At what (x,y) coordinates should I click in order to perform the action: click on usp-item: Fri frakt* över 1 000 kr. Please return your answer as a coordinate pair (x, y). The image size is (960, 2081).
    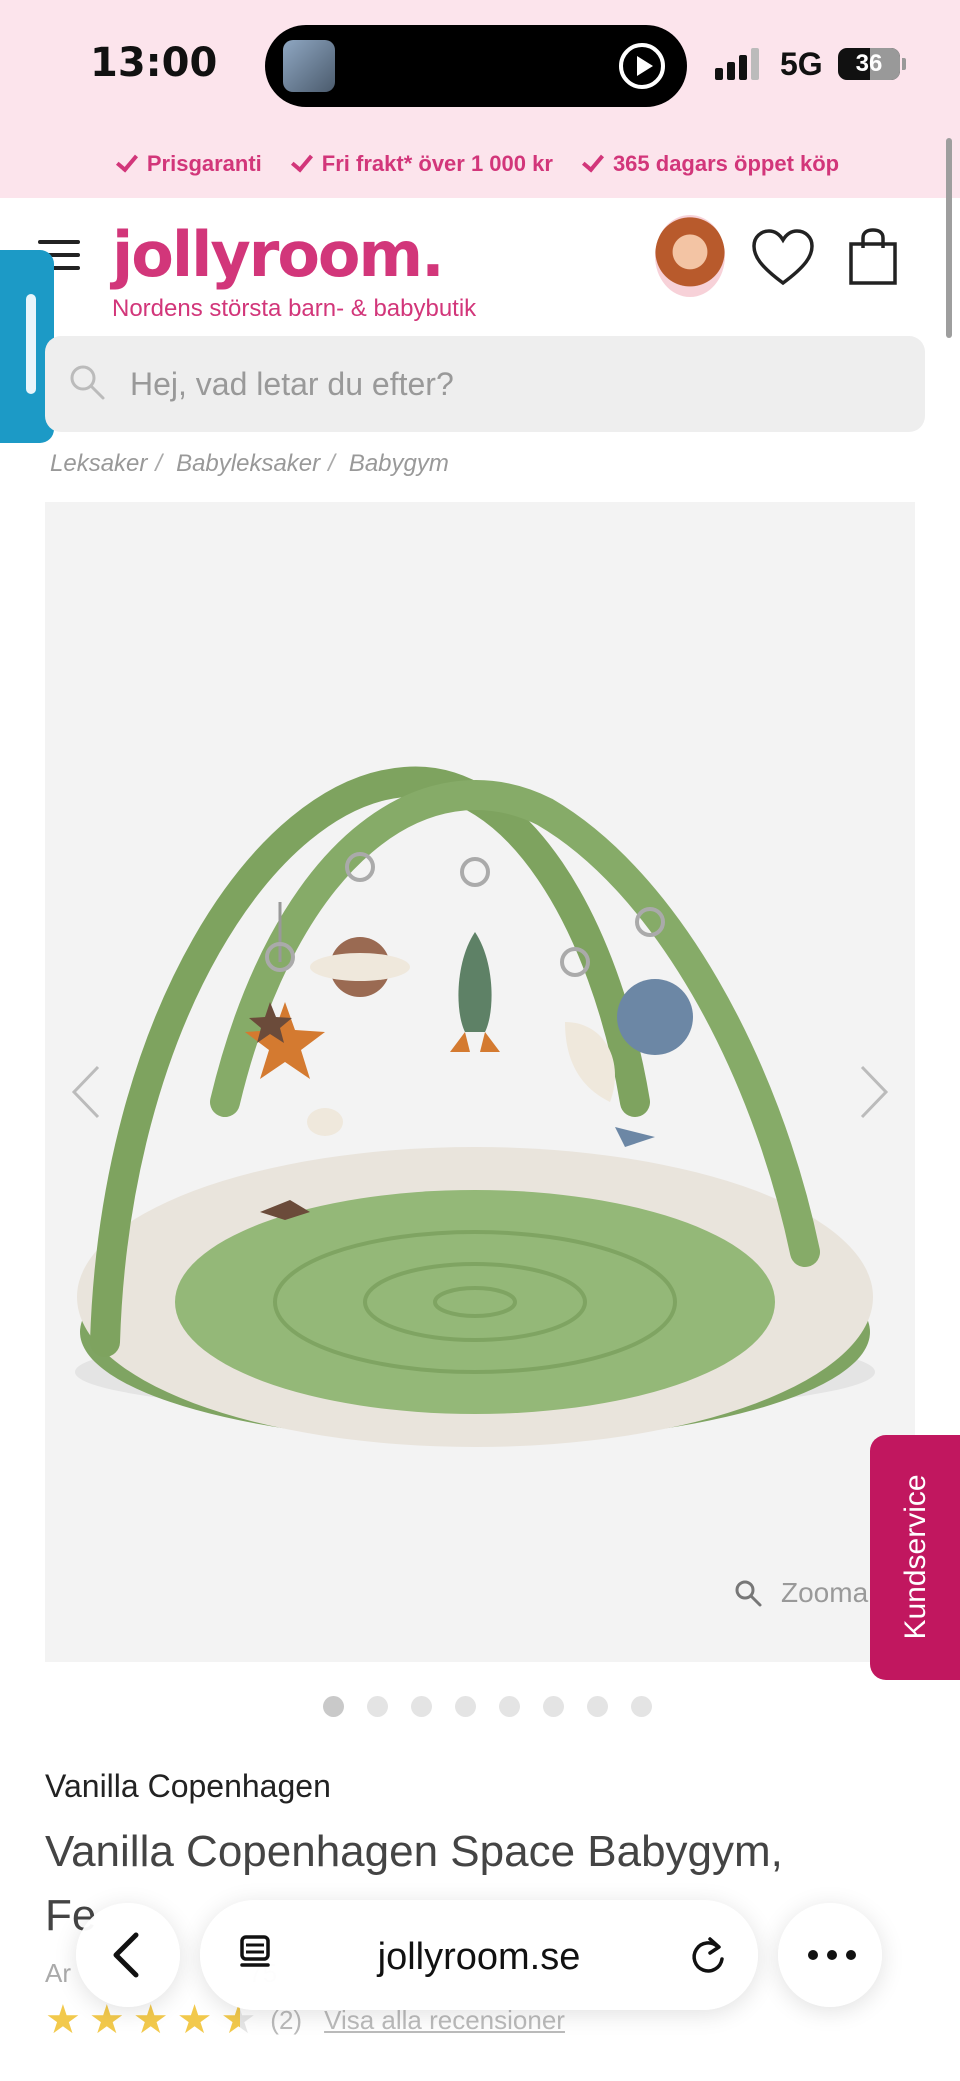
    Looking at the image, I should click on (421, 163).